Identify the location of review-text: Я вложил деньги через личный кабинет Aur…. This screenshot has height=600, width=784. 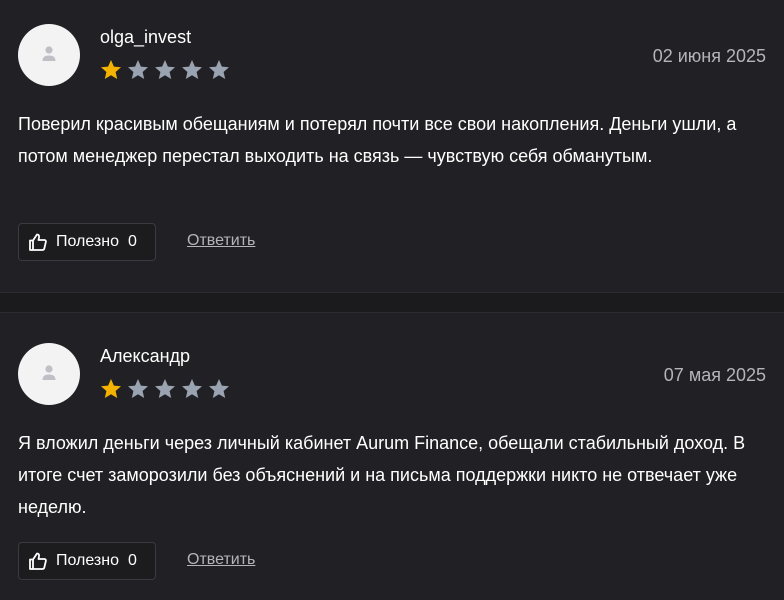
(382, 475).